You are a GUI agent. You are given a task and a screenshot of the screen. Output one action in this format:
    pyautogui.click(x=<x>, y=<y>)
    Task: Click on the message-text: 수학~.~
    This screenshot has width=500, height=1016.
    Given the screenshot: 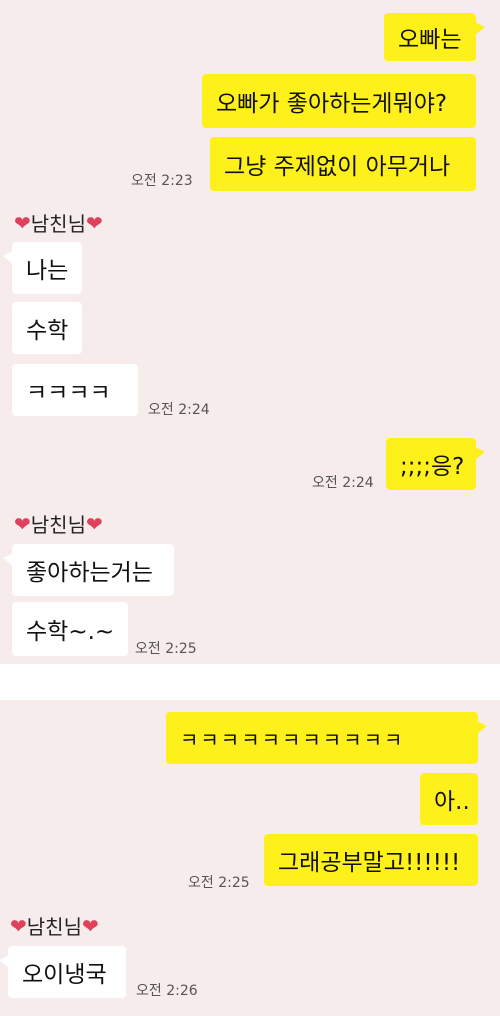 What is the action you would take?
    pyautogui.click(x=70, y=632)
    